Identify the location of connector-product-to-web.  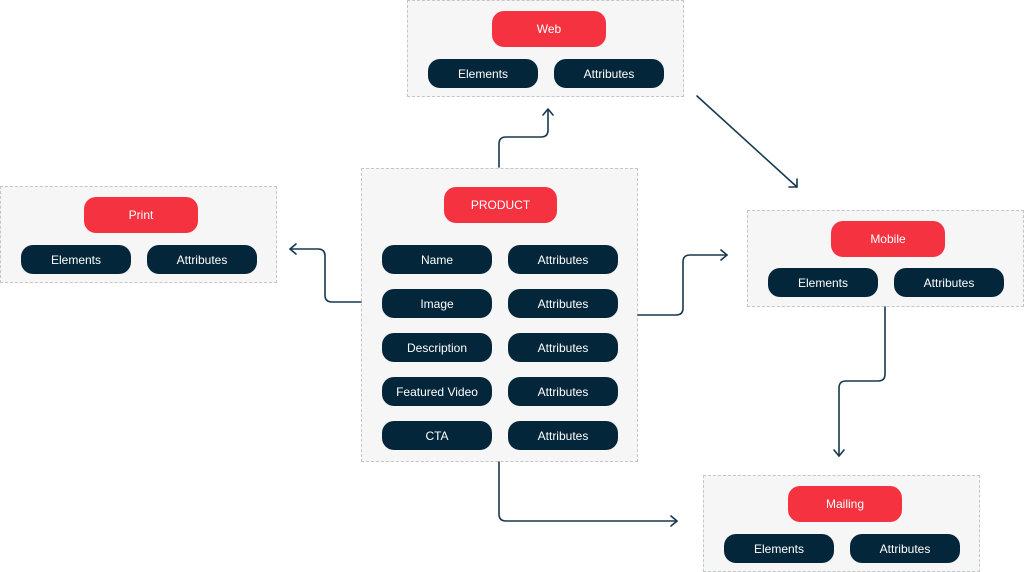
(523, 138).